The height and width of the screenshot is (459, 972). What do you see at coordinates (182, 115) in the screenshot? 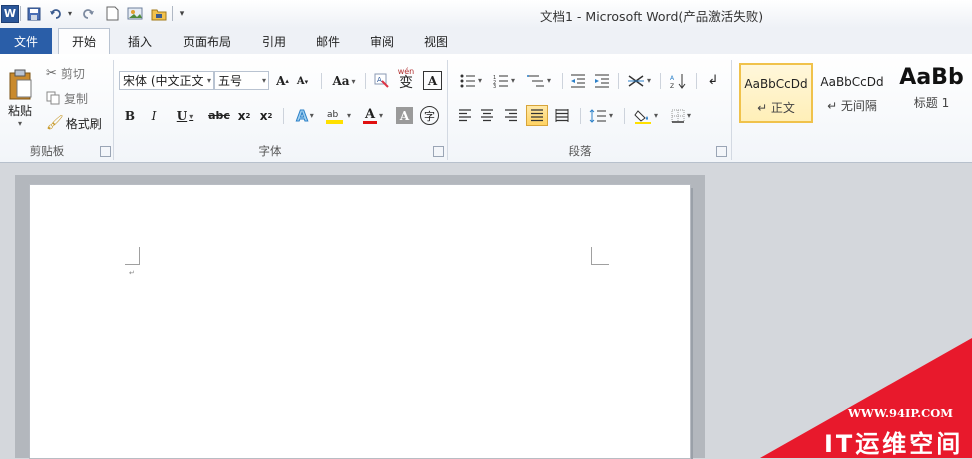
I see `underline-label: U` at bounding box center [182, 115].